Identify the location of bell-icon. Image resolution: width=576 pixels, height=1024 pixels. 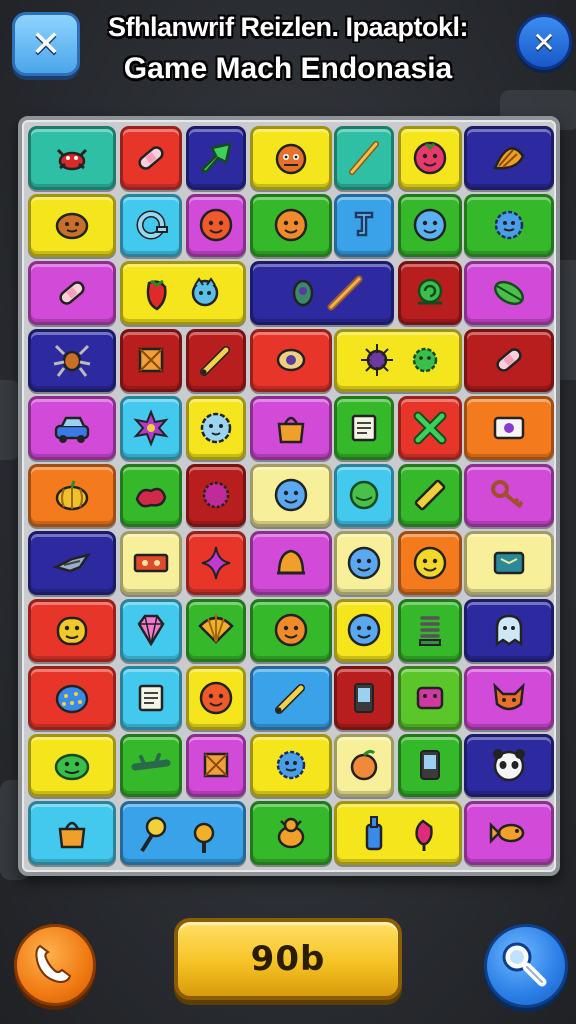
(291, 563).